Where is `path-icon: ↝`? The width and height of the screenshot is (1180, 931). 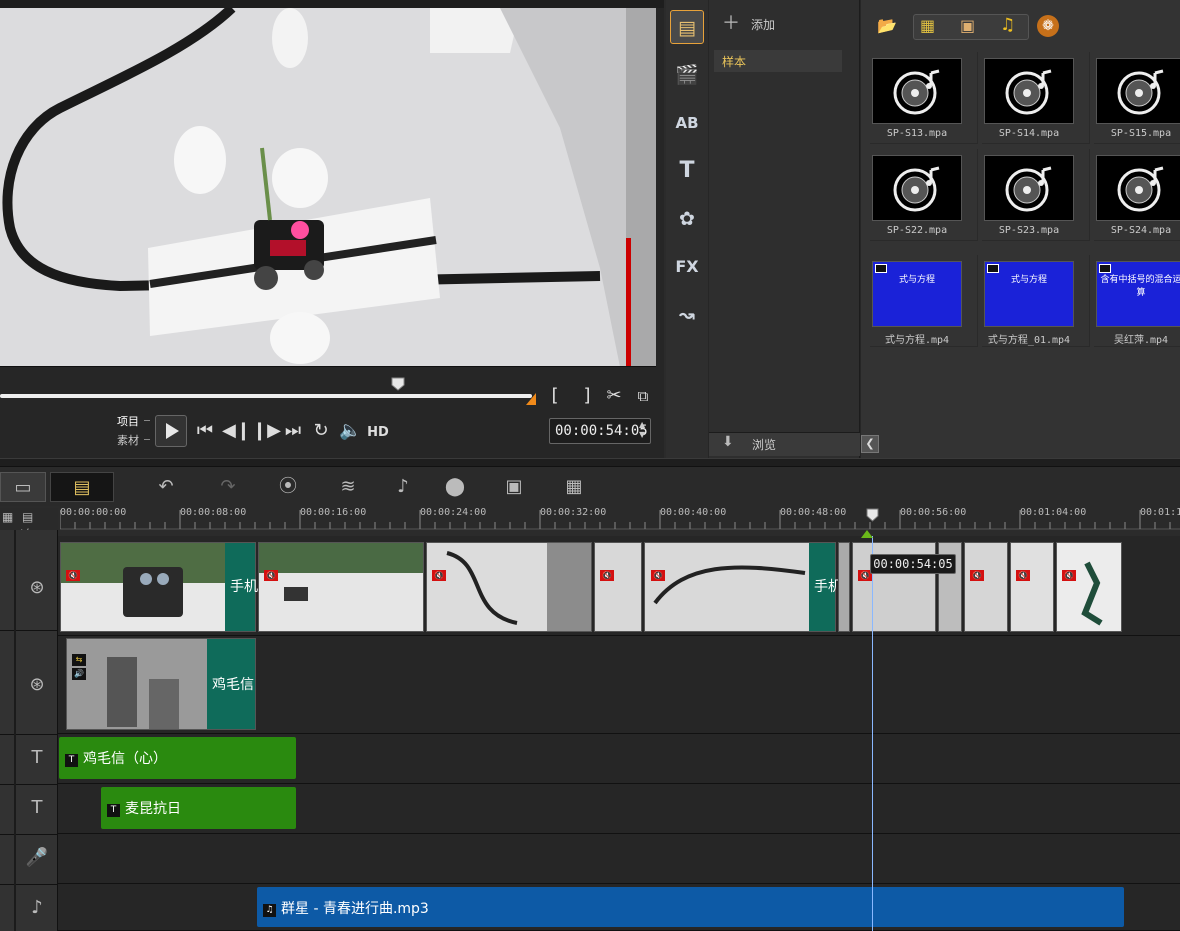
path-icon: ↝ is located at coordinates (687, 315).